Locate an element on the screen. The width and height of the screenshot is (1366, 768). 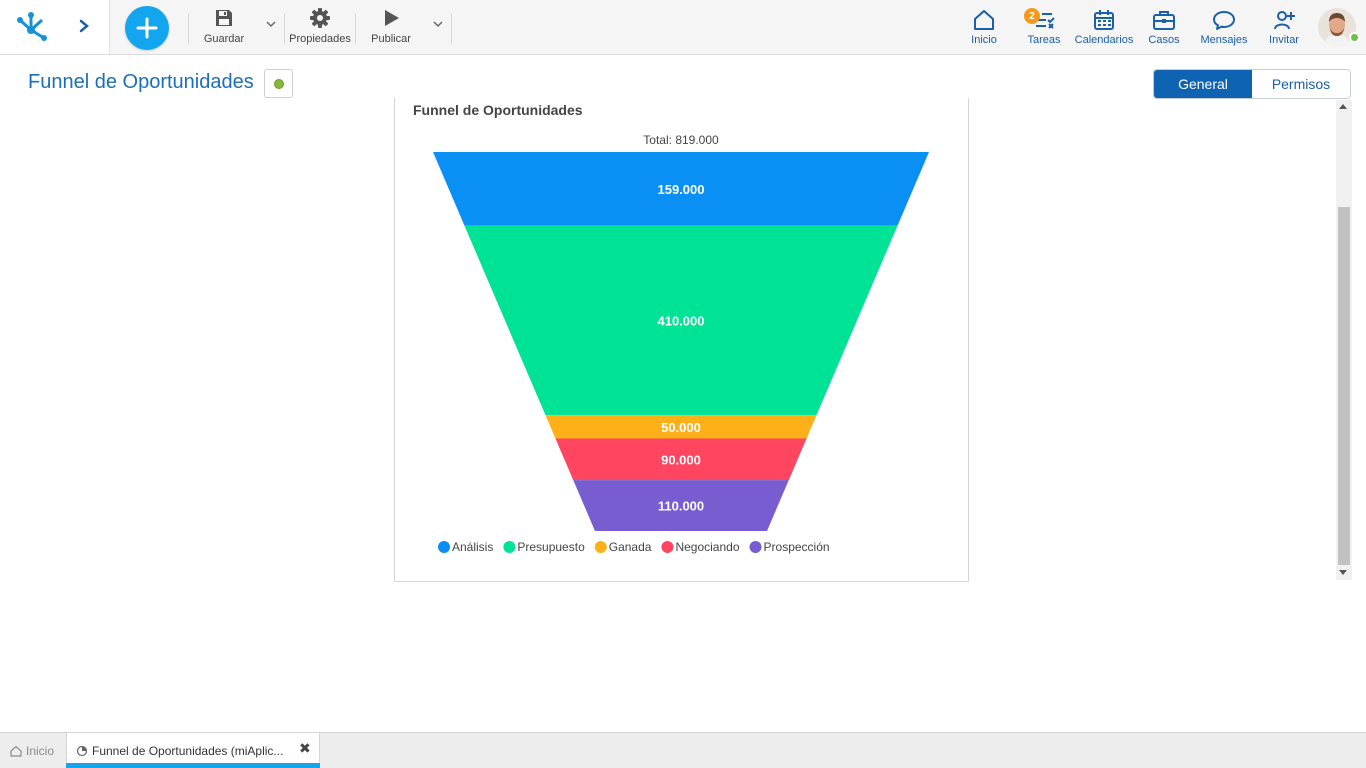
status-button is located at coordinates (278, 83).